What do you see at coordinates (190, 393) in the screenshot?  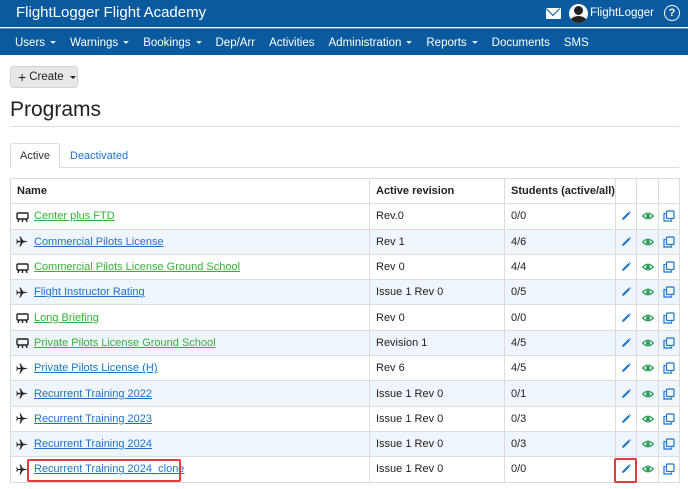 I see `cell-program-name: Recurrent Training 2022` at bounding box center [190, 393].